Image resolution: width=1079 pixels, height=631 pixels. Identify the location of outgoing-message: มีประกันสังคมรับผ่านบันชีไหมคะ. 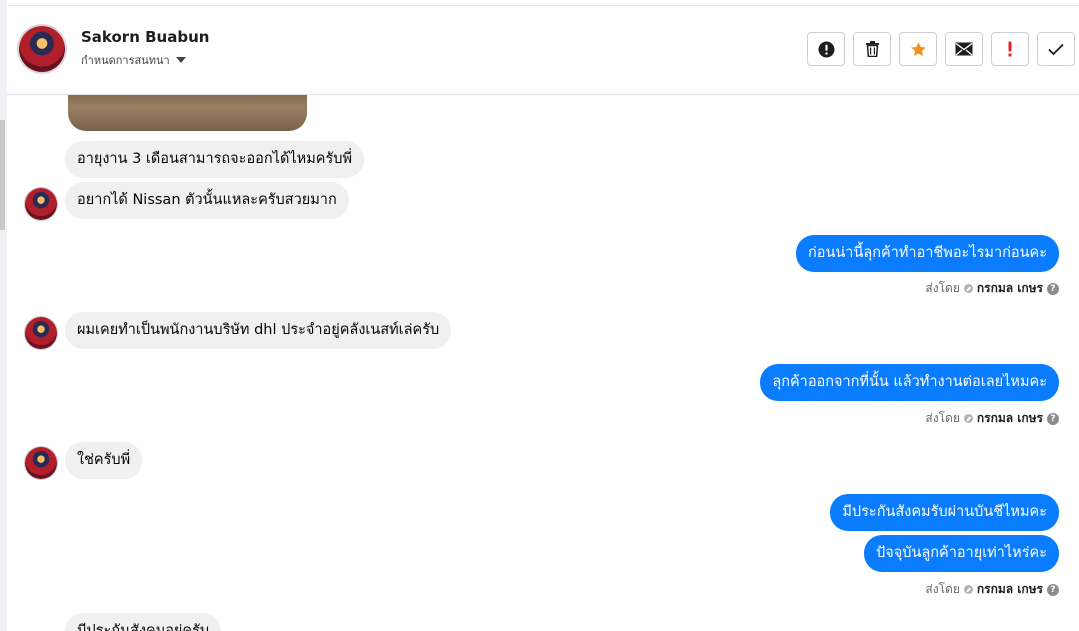
(944, 512).